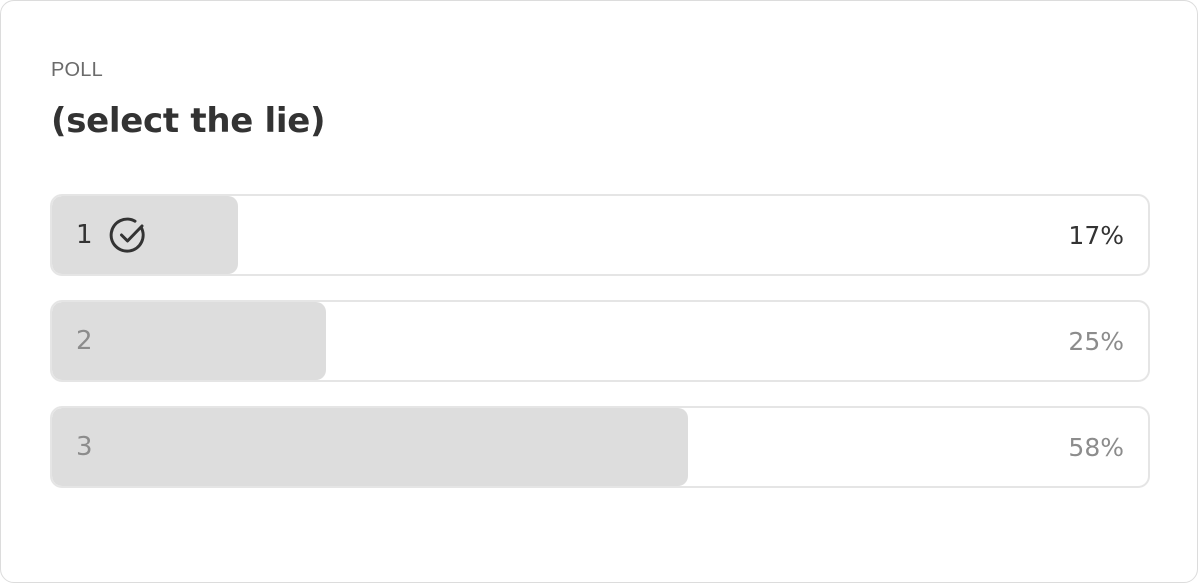 The height and width of the screenshot is (586, 1200). I want to click on option-label: 2, so click(84, 341).